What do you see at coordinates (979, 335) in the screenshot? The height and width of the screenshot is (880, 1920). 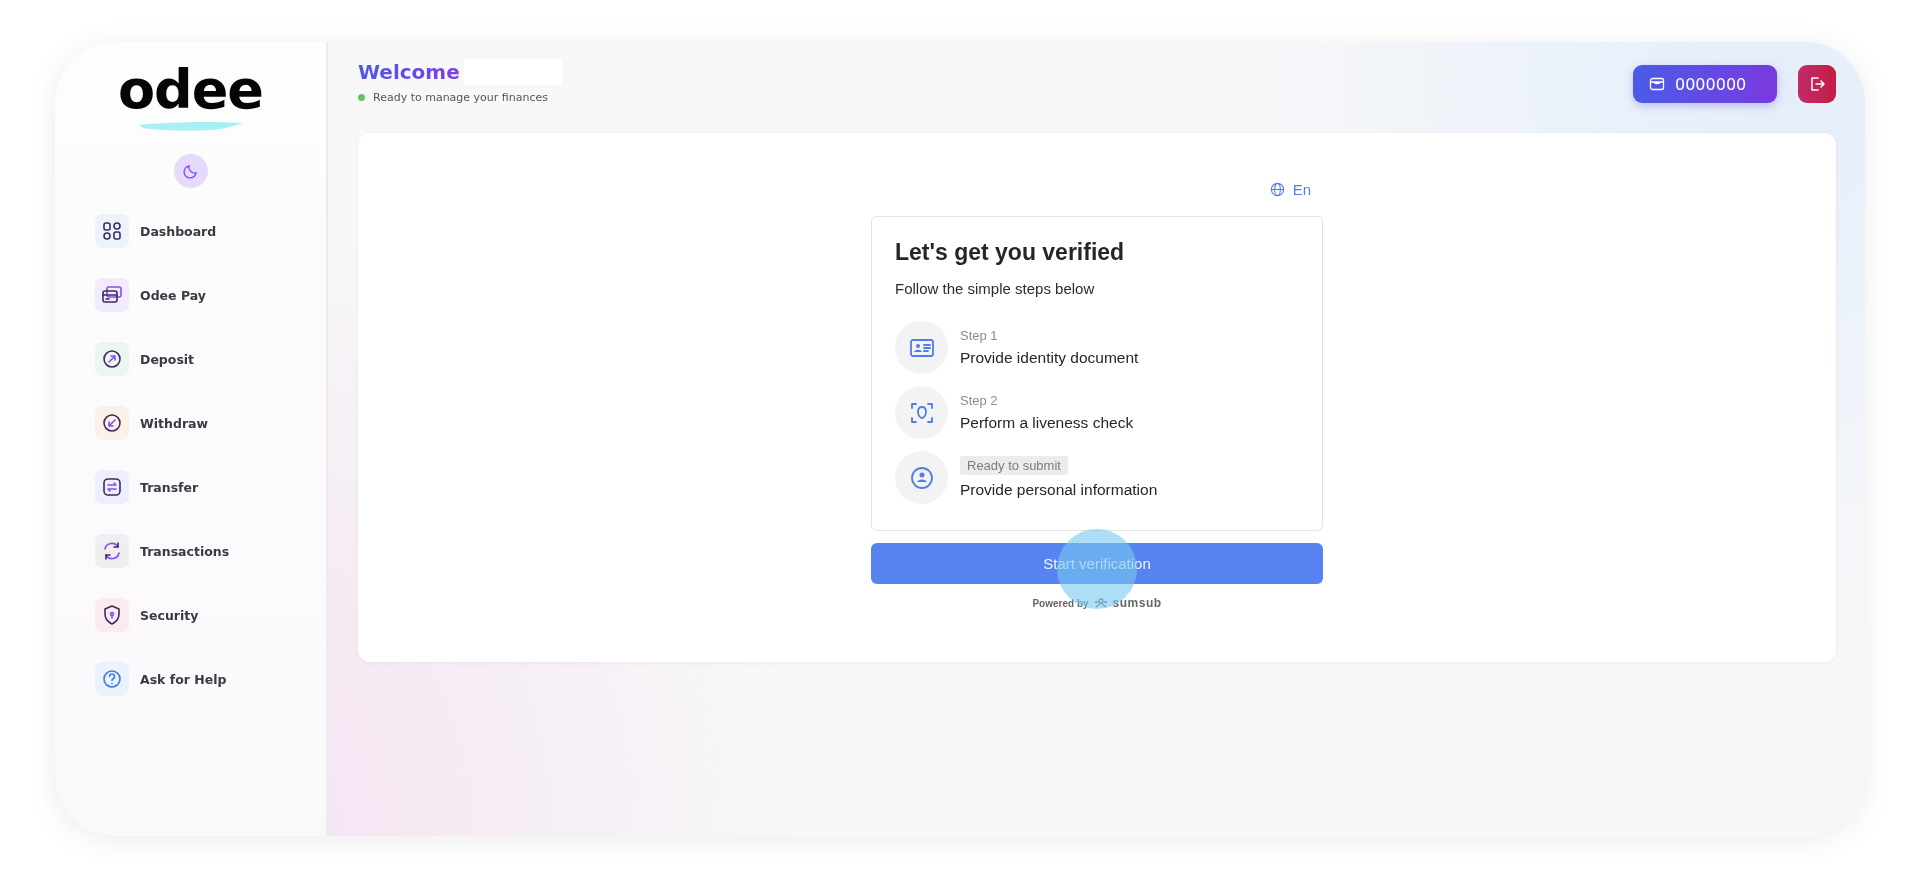 I see `step-label: Step 1` at bounding box center [979, 335].